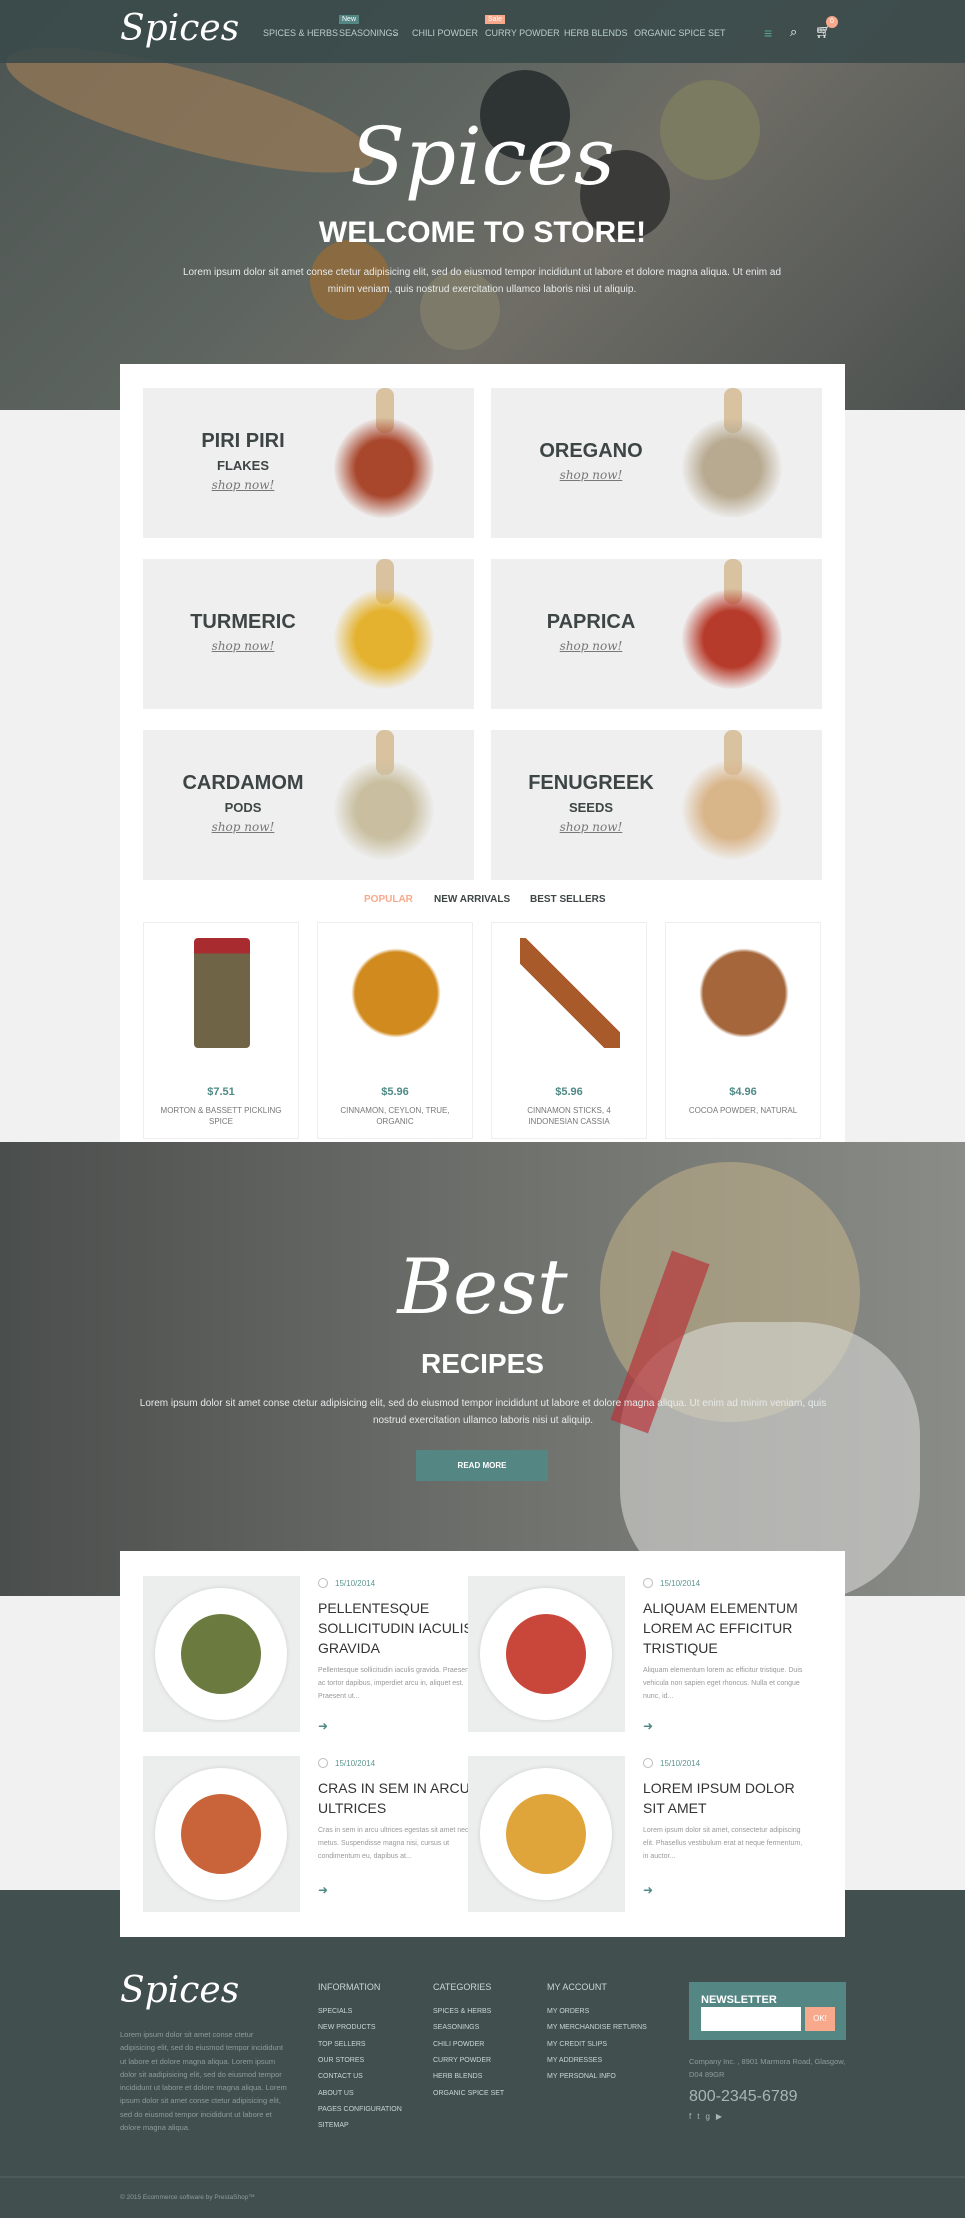 The image size is (965, 2218). I want to click on product-card: $4.96 COCOA POWDER, NATURAL, so click(743, 1030).